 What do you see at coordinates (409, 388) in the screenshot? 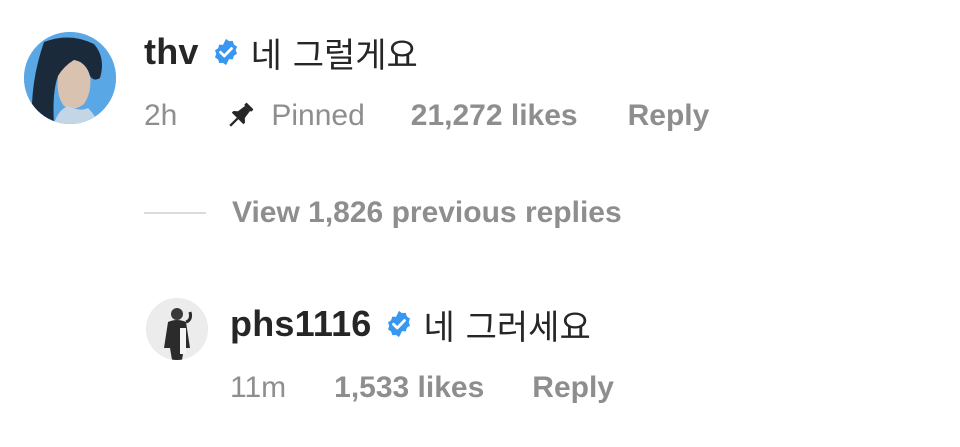
I see `likes-count: 1,533 likes` at bounding box center [409, 388].